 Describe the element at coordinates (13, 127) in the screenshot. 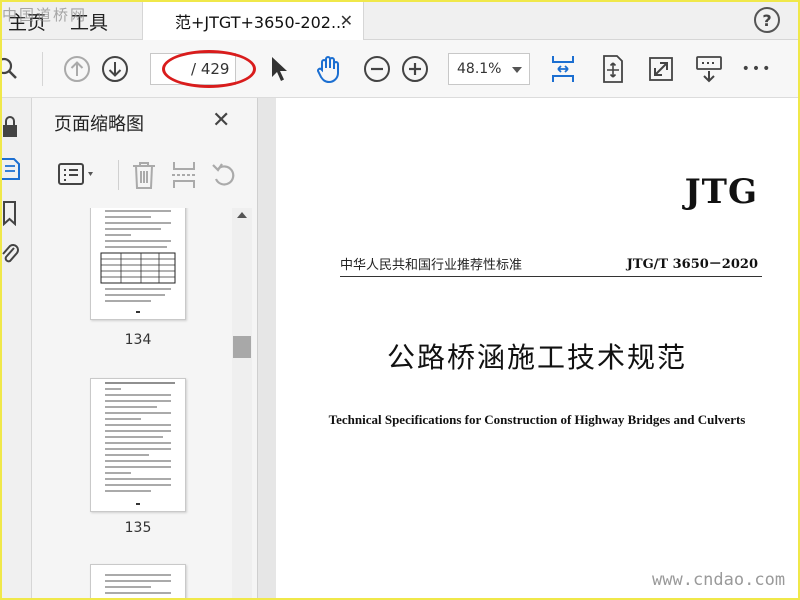

I see `lock-icon` at that location.